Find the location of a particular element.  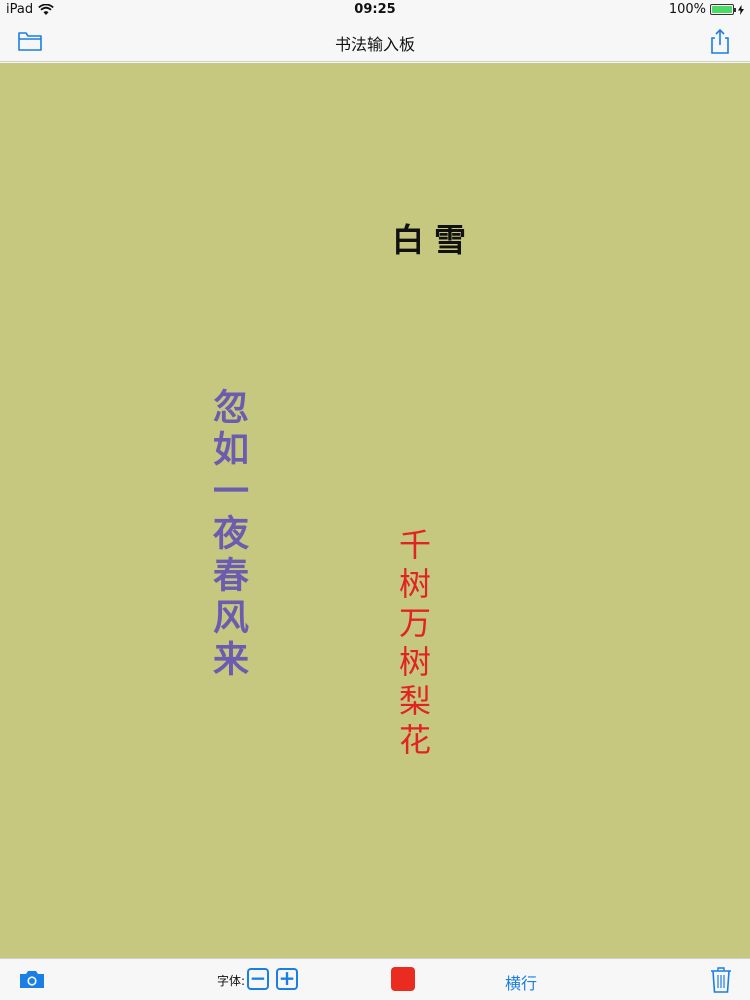

font-decrease-button: − is located at coordinates (258, 979).